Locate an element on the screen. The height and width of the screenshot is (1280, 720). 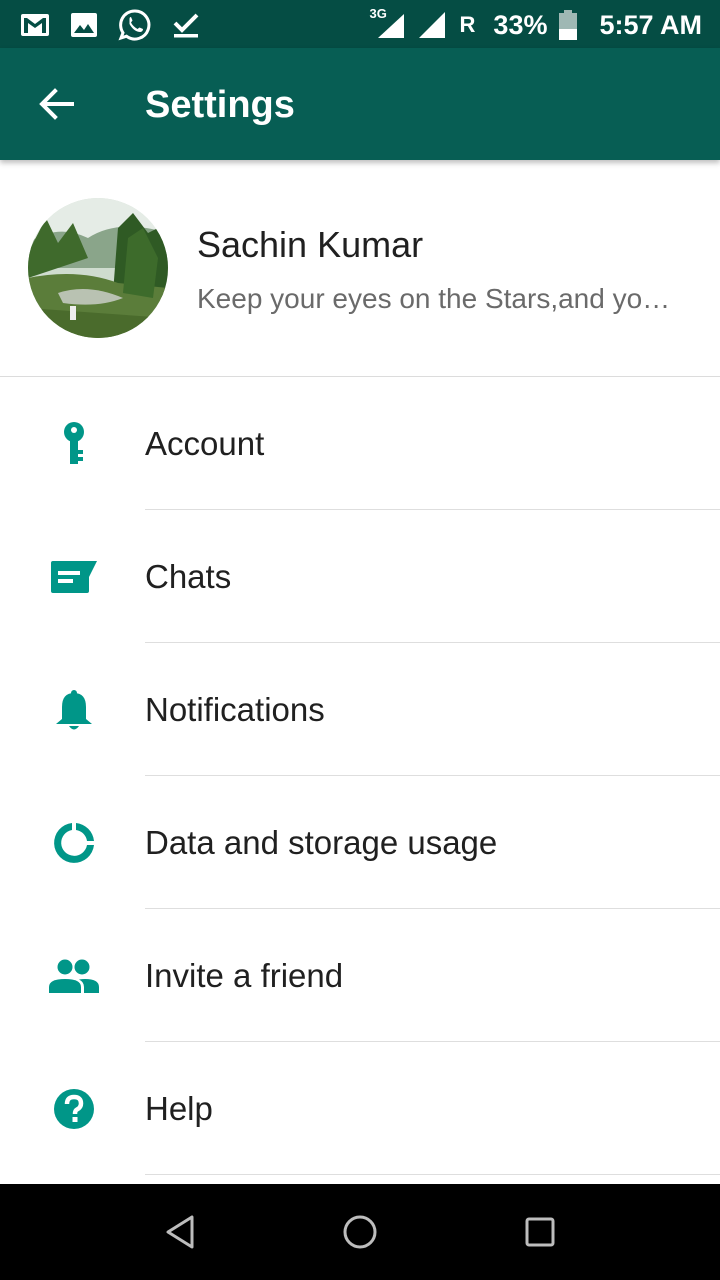
network-type-label: 3G is located at coordinates (378, 13).